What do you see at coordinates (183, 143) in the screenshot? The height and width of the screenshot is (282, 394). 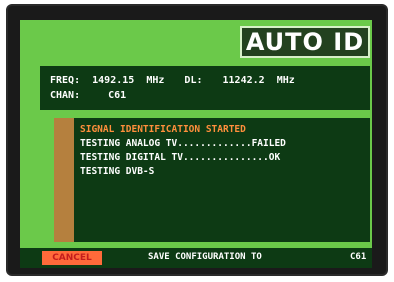 I see `log-line-analog: TESTING ANALOG TV.............FAILED` at bounding box center [183, 143].